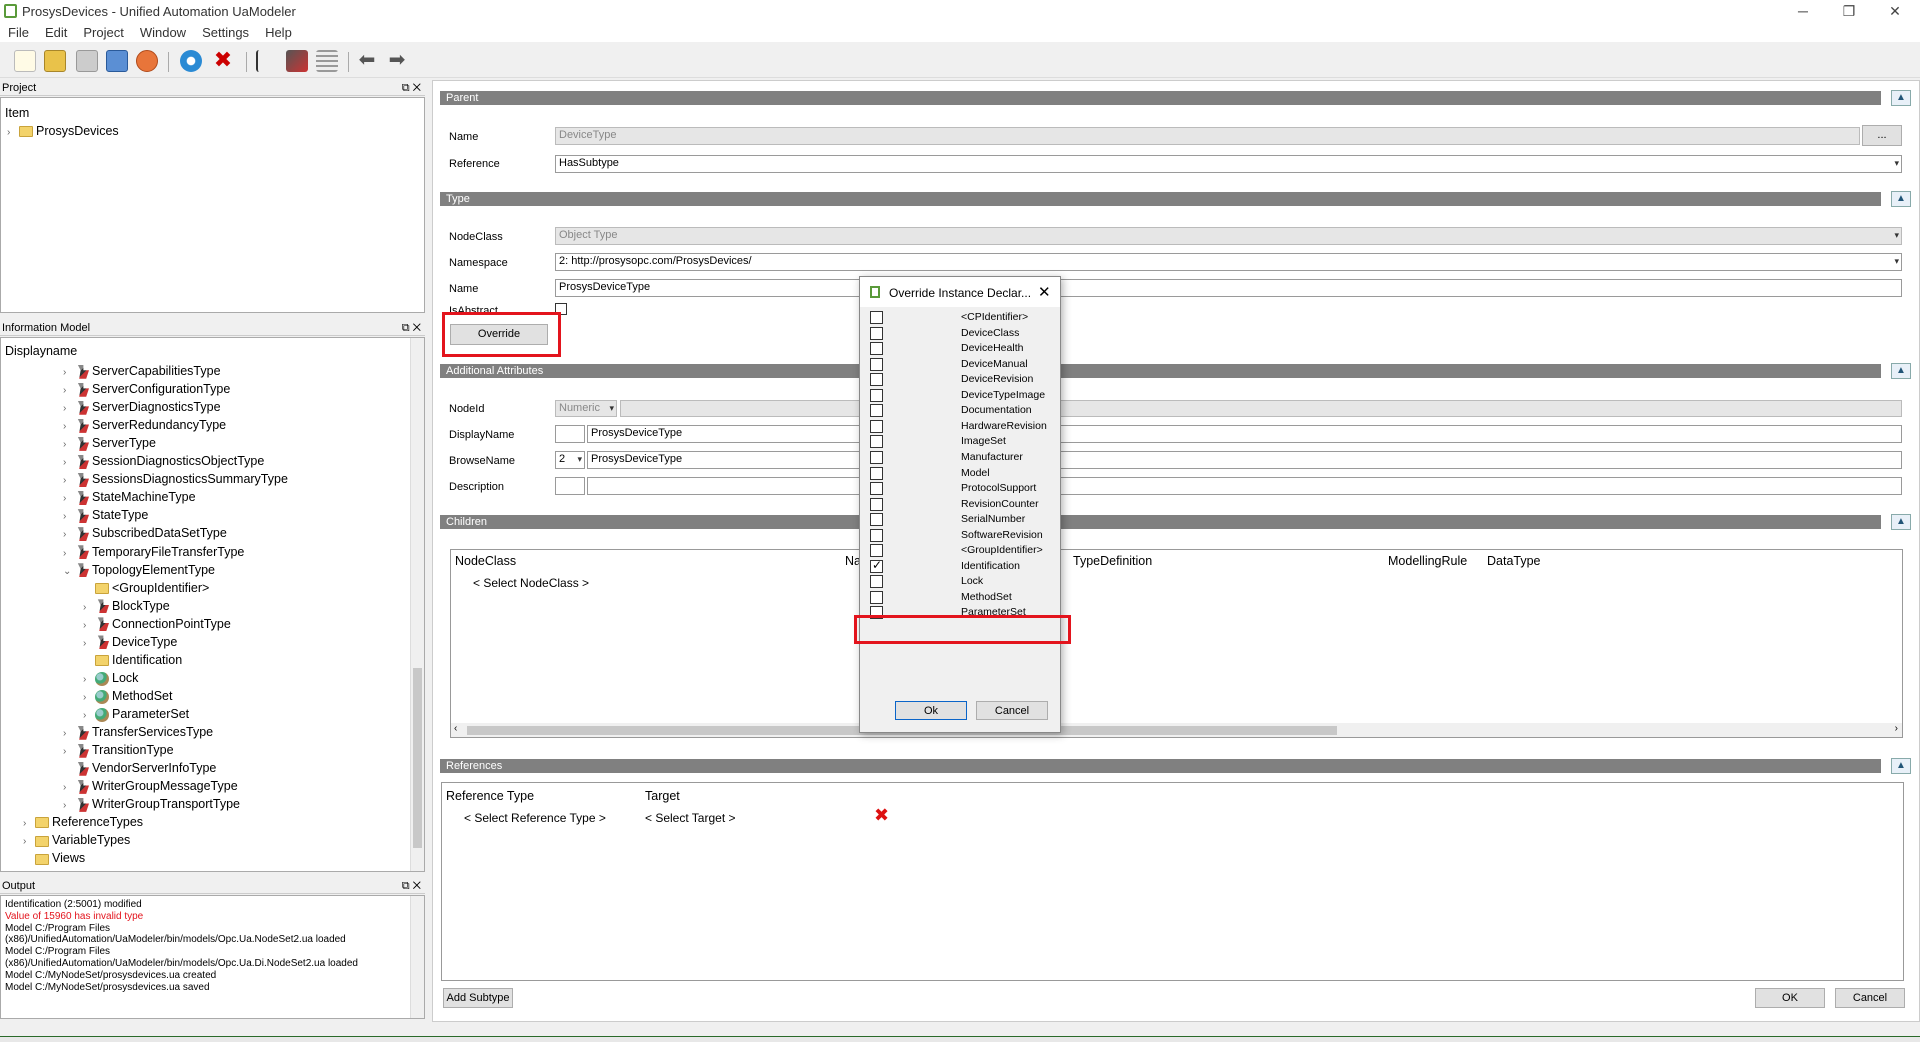 The image size is (1920, 1042). I want to click on select-nodeclass-cell: < Select NodeClass >, so click(531, 583).